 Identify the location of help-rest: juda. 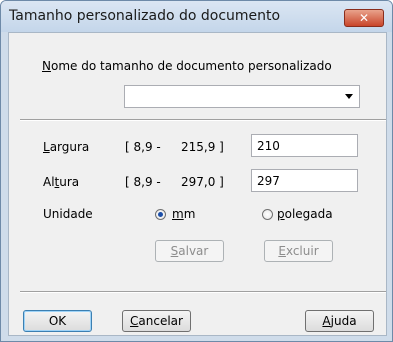
(343, 321).